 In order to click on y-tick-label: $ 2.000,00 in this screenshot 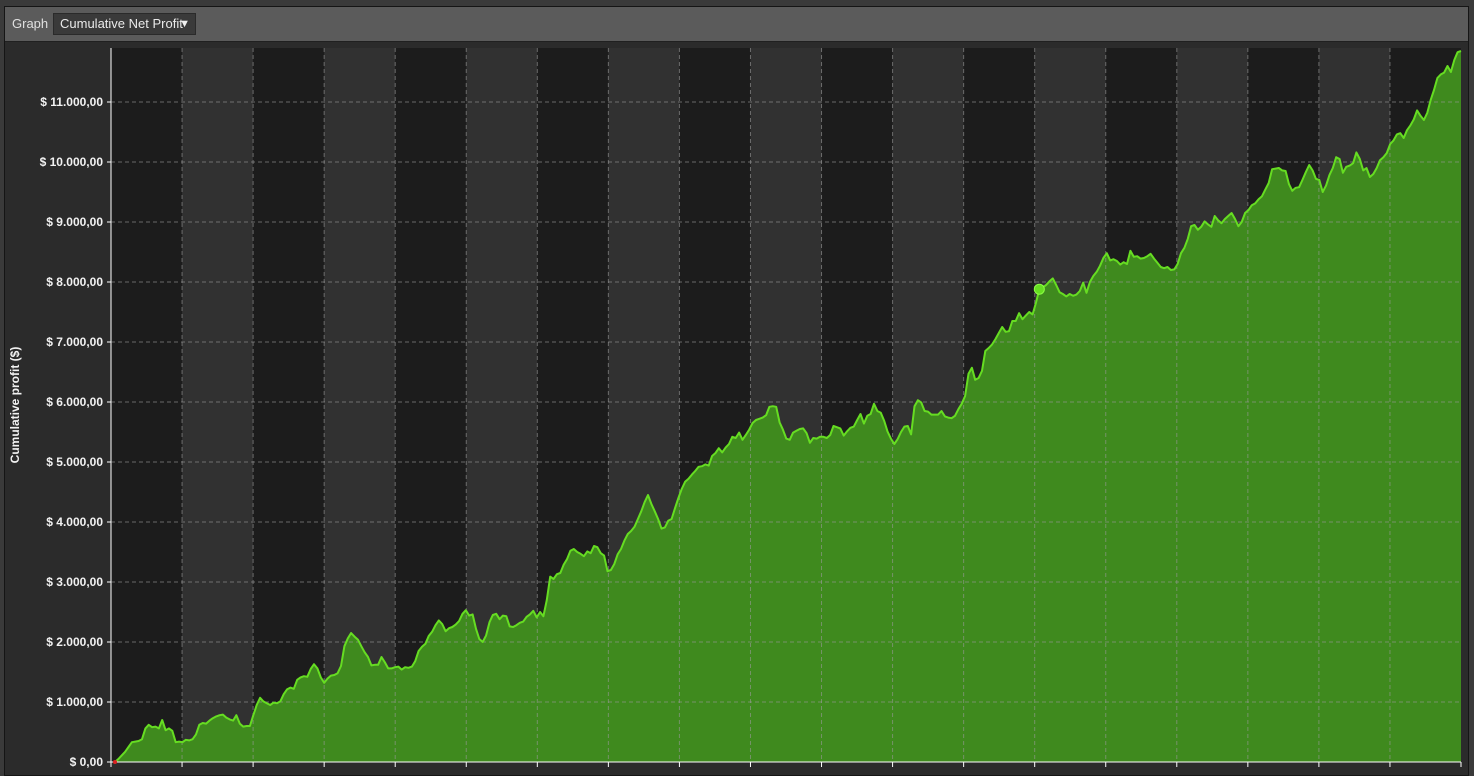, I will do `click(74, 642)`.